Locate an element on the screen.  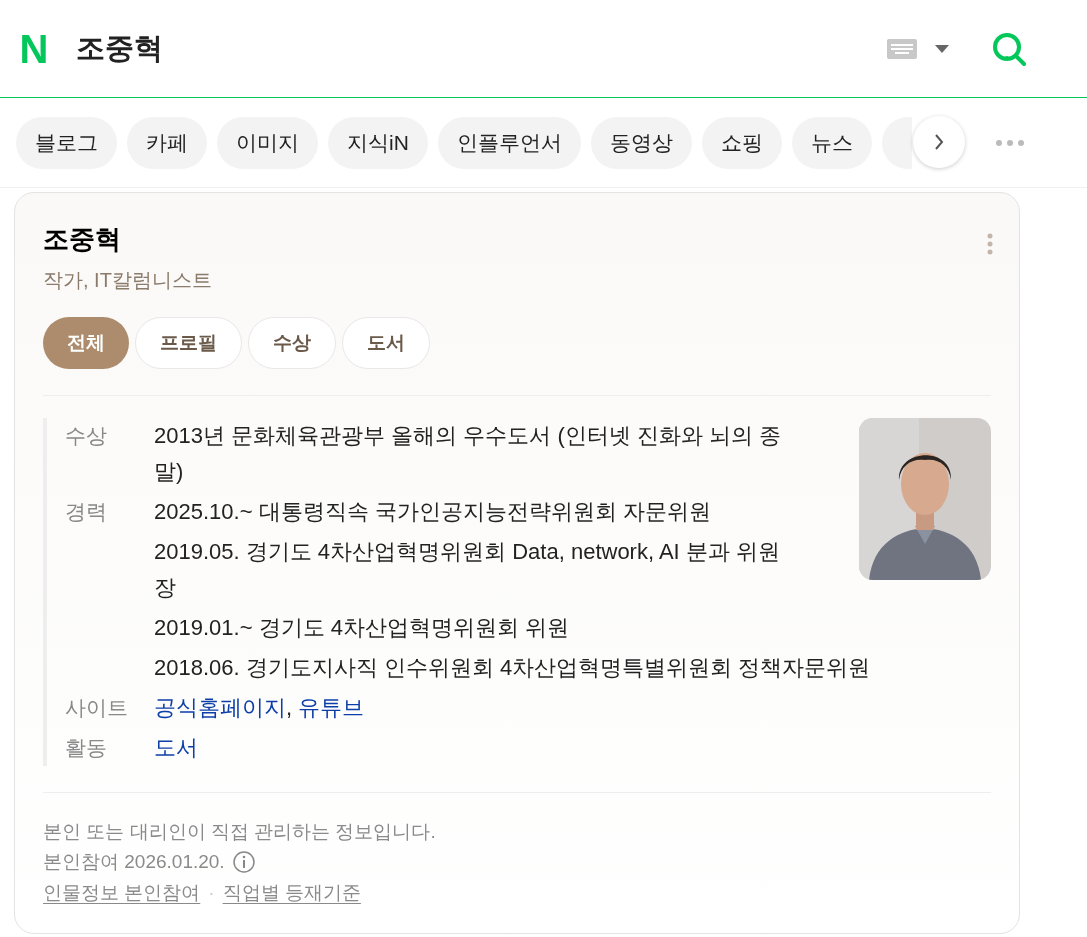
info-value: 2018.06. 경기도지사직 인수위원회 4차산업혁명특별위원회 정책자문위원 is located at coordinates (513, 668).